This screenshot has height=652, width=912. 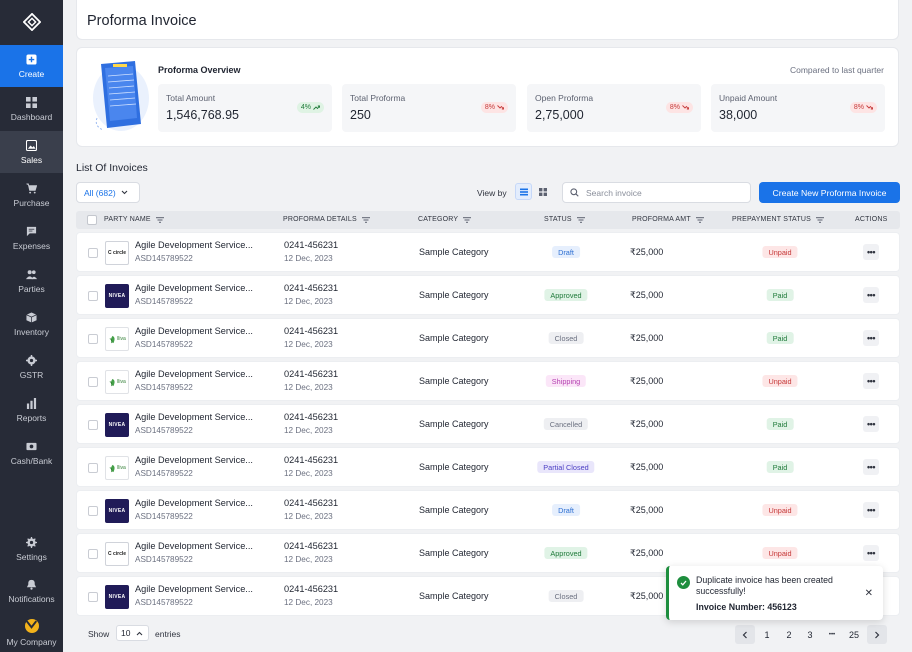 What do you see at coordinates (778, 219) in the screenshot?
I see `column-header-prepayment-status: PREPAYMENT STATUS` at bounding box center [778, 219].